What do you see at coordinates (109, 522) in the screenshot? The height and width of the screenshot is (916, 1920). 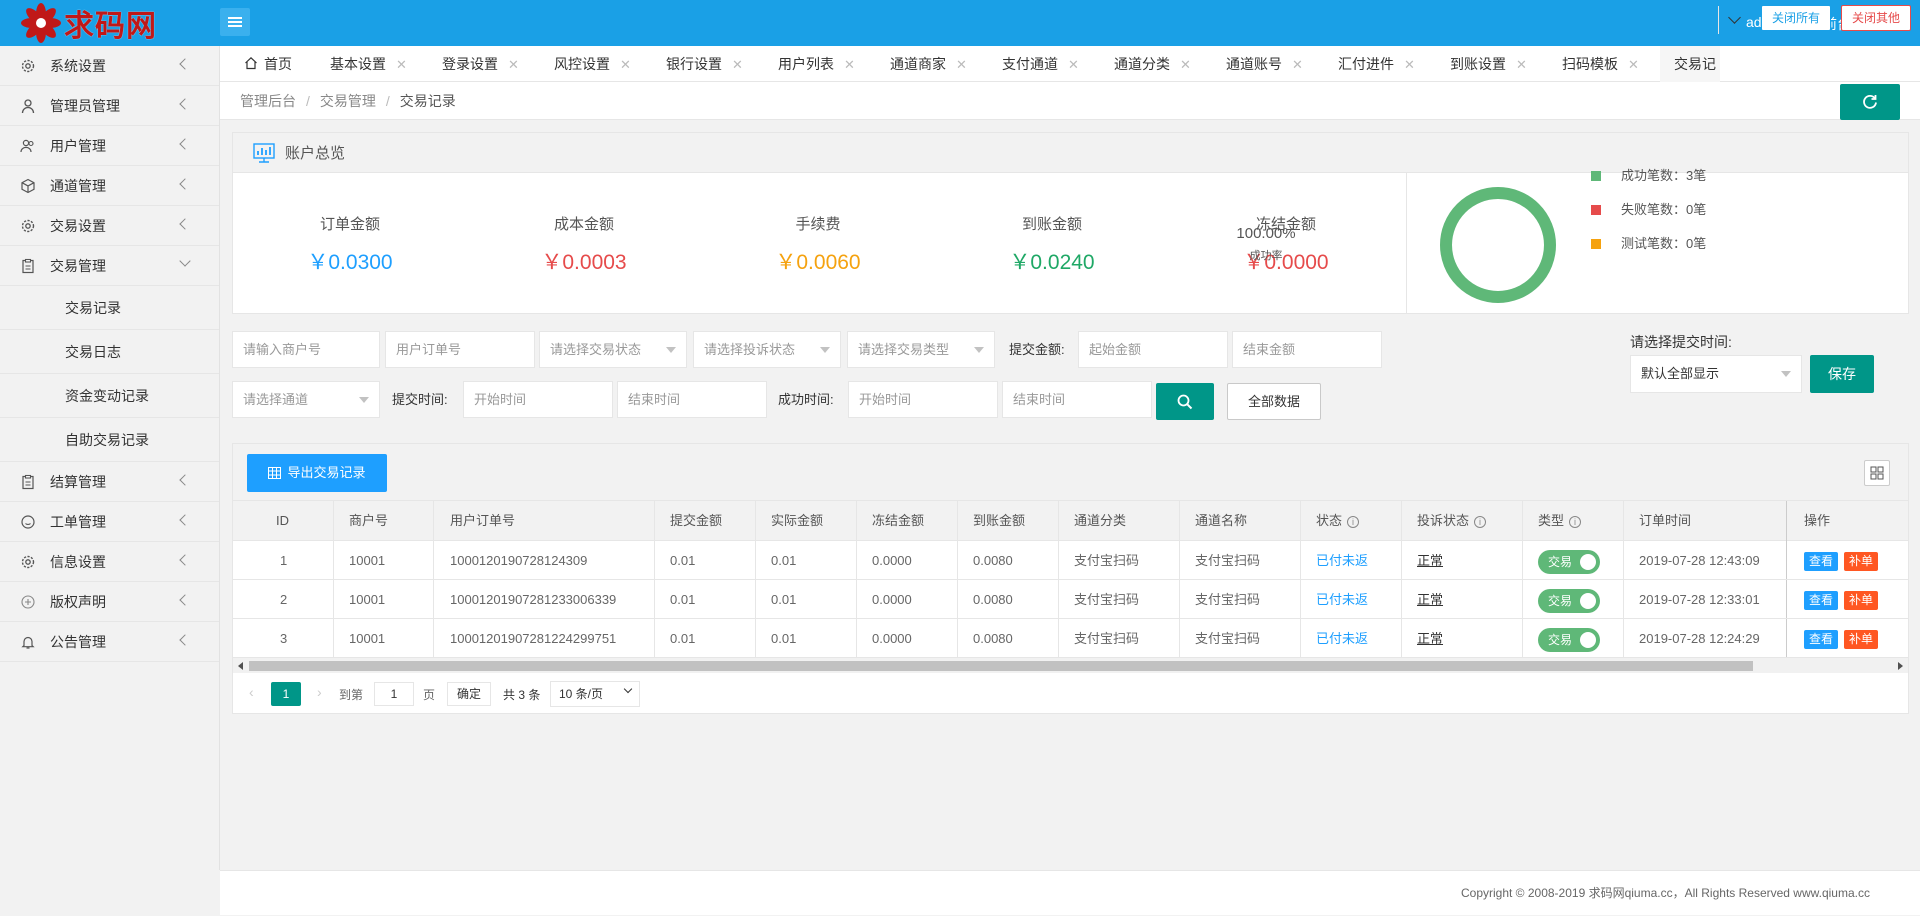 I see `sidebar-item-tickets: 工单管理` at bounding box center [109, 522].